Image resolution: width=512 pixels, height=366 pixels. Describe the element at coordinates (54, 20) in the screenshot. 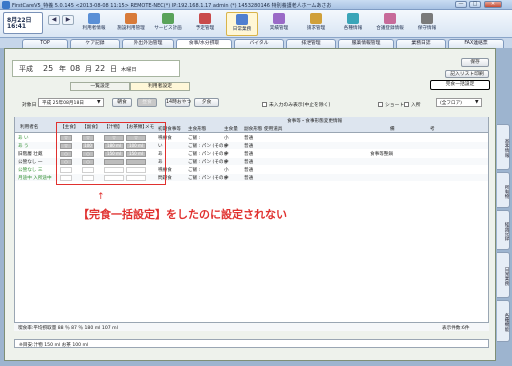

I see `back-button: ◀` at that location.